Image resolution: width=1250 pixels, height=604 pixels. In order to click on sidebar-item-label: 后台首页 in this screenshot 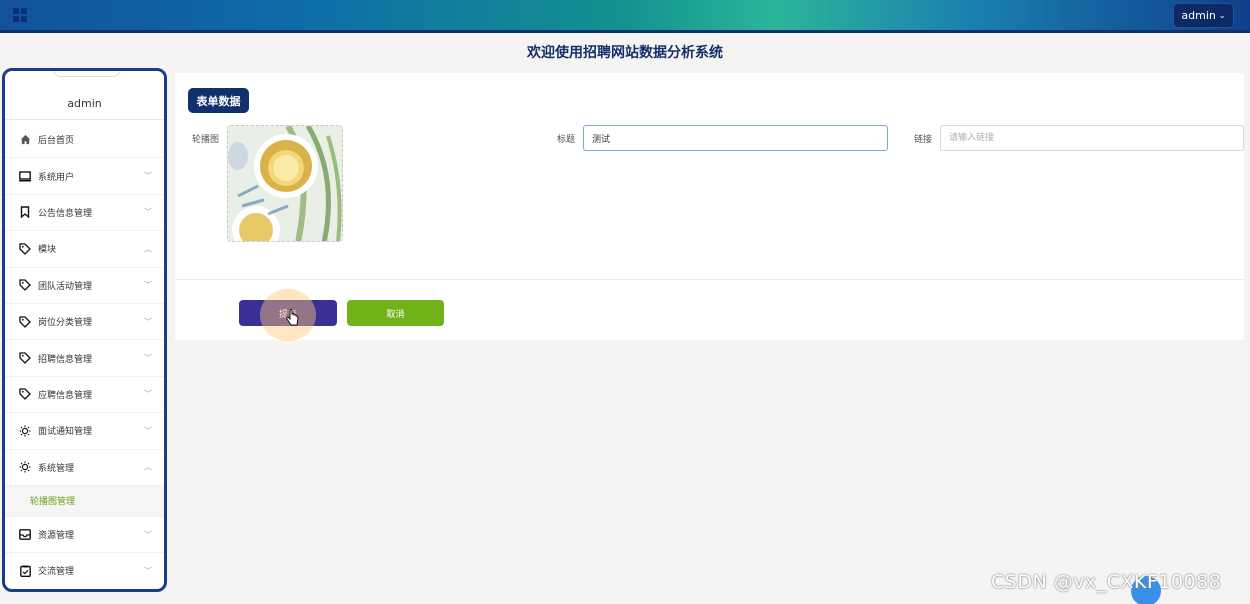, I will do `click(56, 141)`.